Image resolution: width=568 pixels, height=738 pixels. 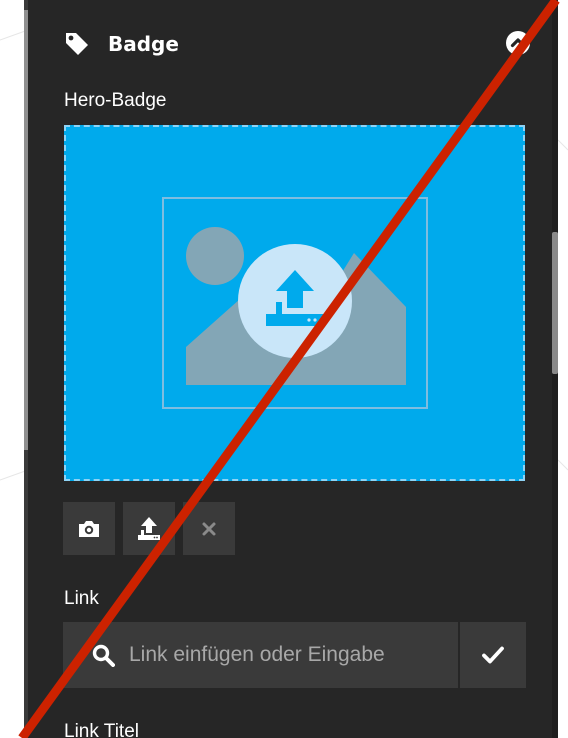 I want to click on badge-section-header: Badge, so click(x=299, y=44).